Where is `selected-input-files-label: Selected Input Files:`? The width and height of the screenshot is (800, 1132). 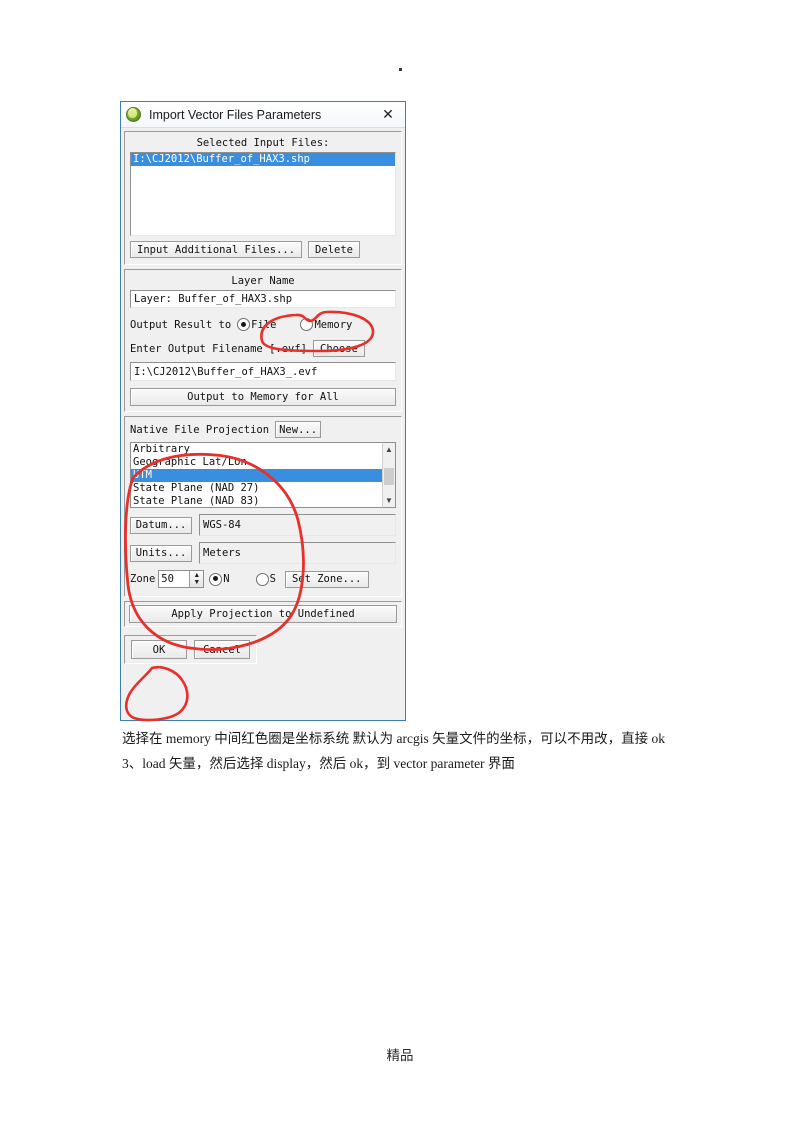 selected-input-files-label: Selected Input Files: is located at coordinates (263, 143).